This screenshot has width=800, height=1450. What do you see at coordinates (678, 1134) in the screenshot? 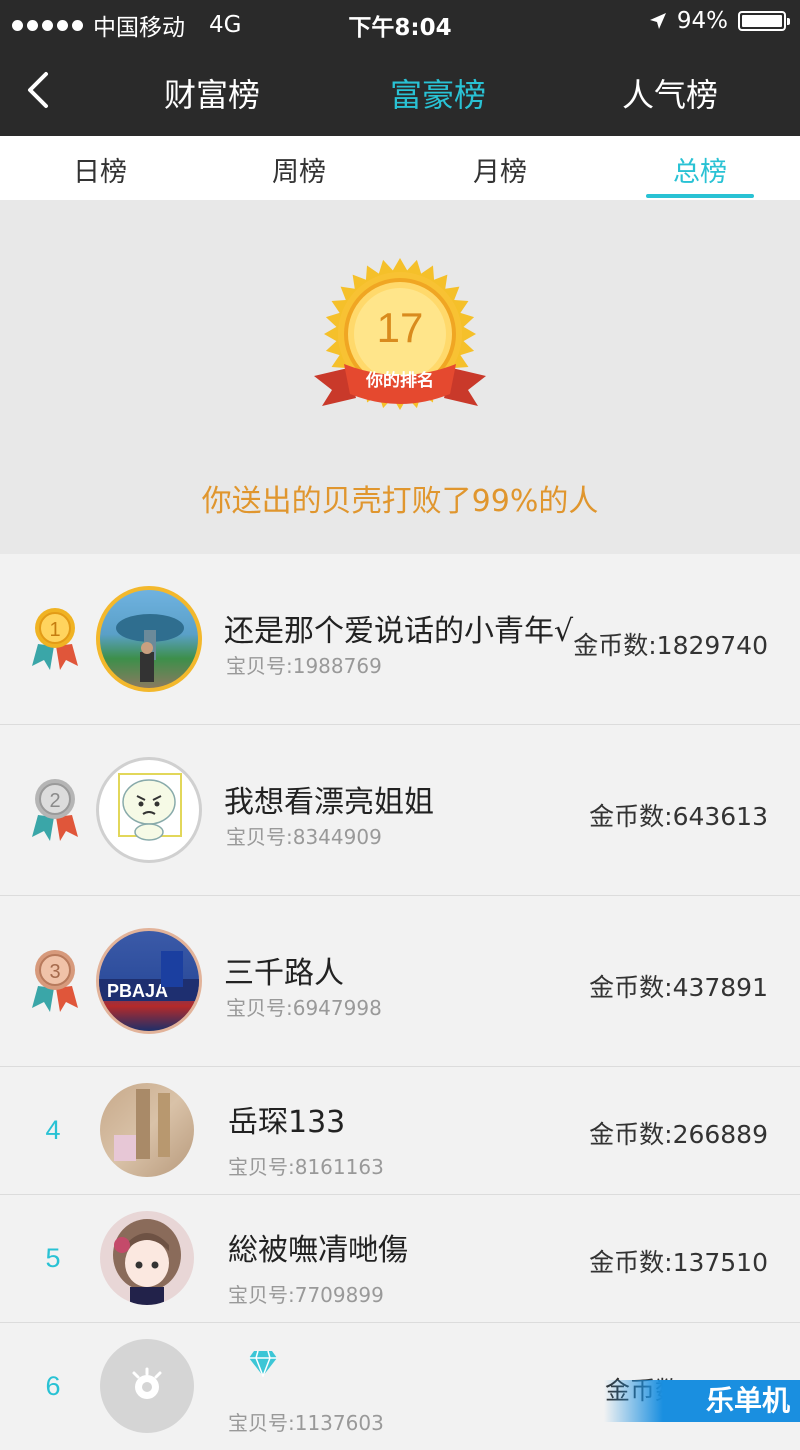
I see `coin-count: 金币数:266889` at bounding box center [678, 1134].